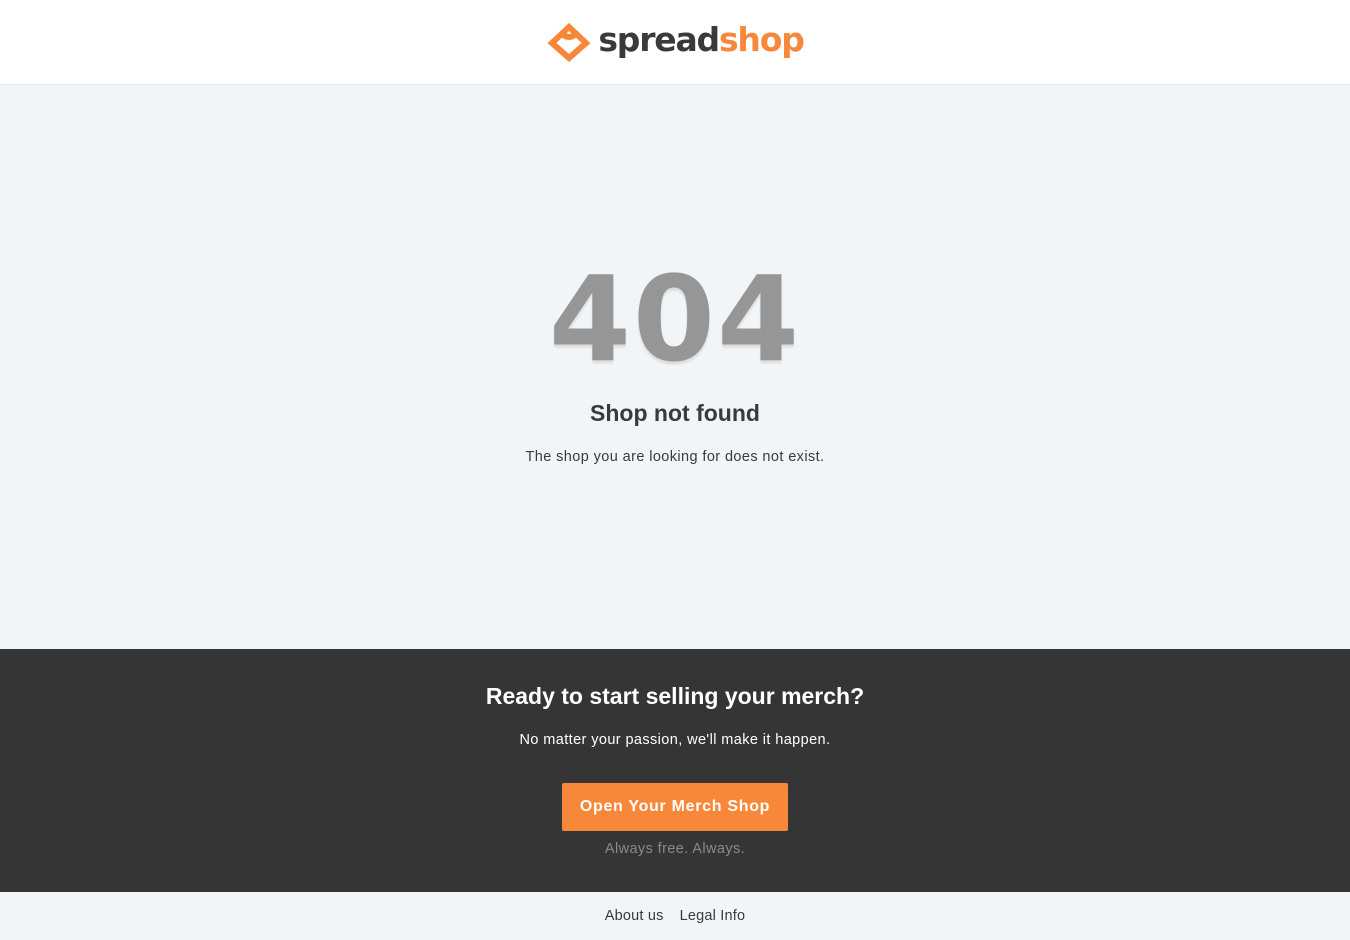 The width and height of the screenshot is (1350, 940). What do you see at coordinates (569, 42) in the screenshot?
I see `heart-diamond-icon` at bounding box center [569, 42].